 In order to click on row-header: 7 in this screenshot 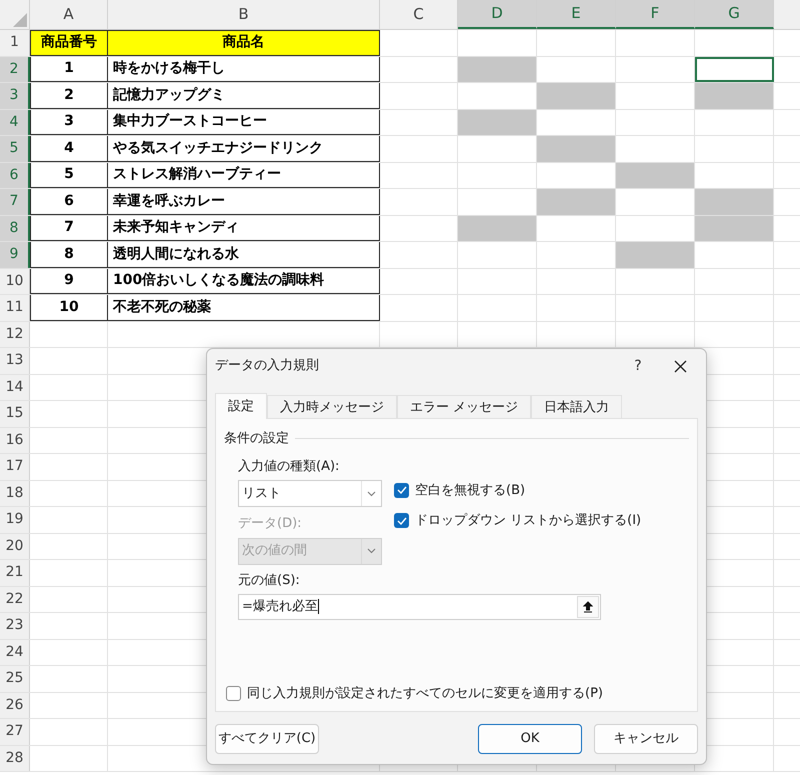, I will do `click(15, 201)`.